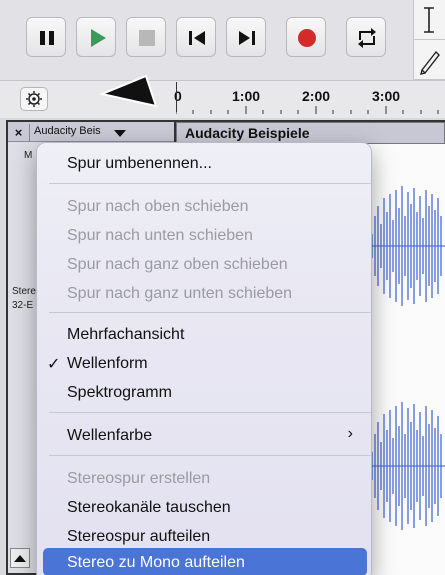 The image size is (445, 575). I want to click on pause-button, so click(46, 37).